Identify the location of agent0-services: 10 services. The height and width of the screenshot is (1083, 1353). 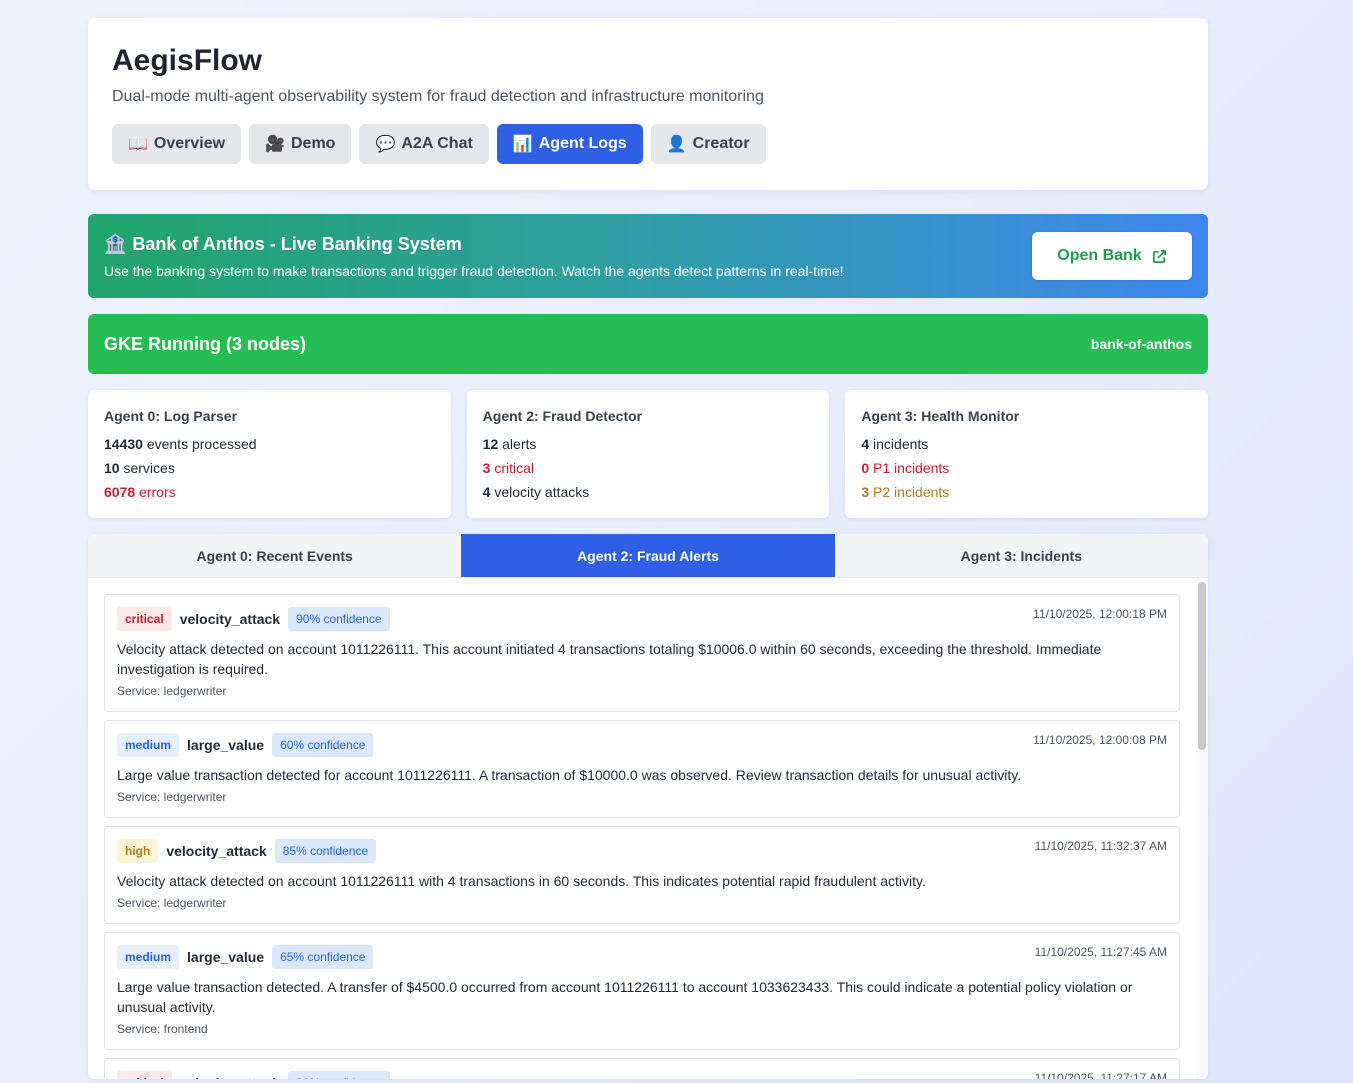
(269, 468).